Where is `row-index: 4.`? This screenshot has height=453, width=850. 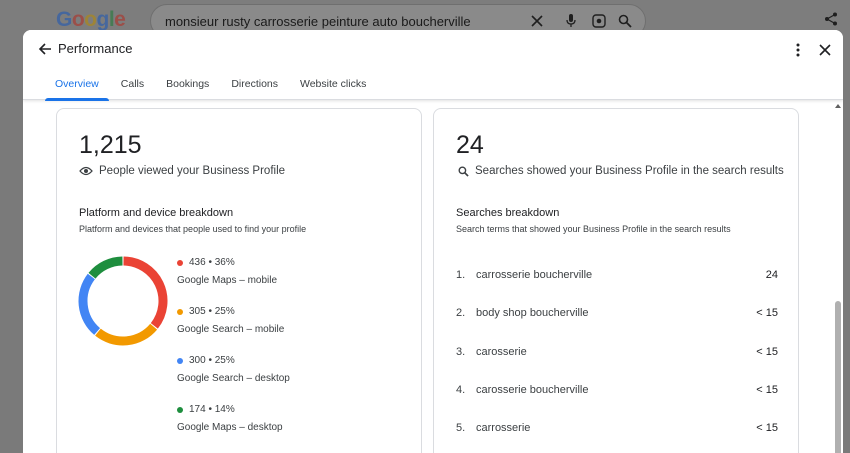 row-index: 4. is located at coordinates (461, 390).